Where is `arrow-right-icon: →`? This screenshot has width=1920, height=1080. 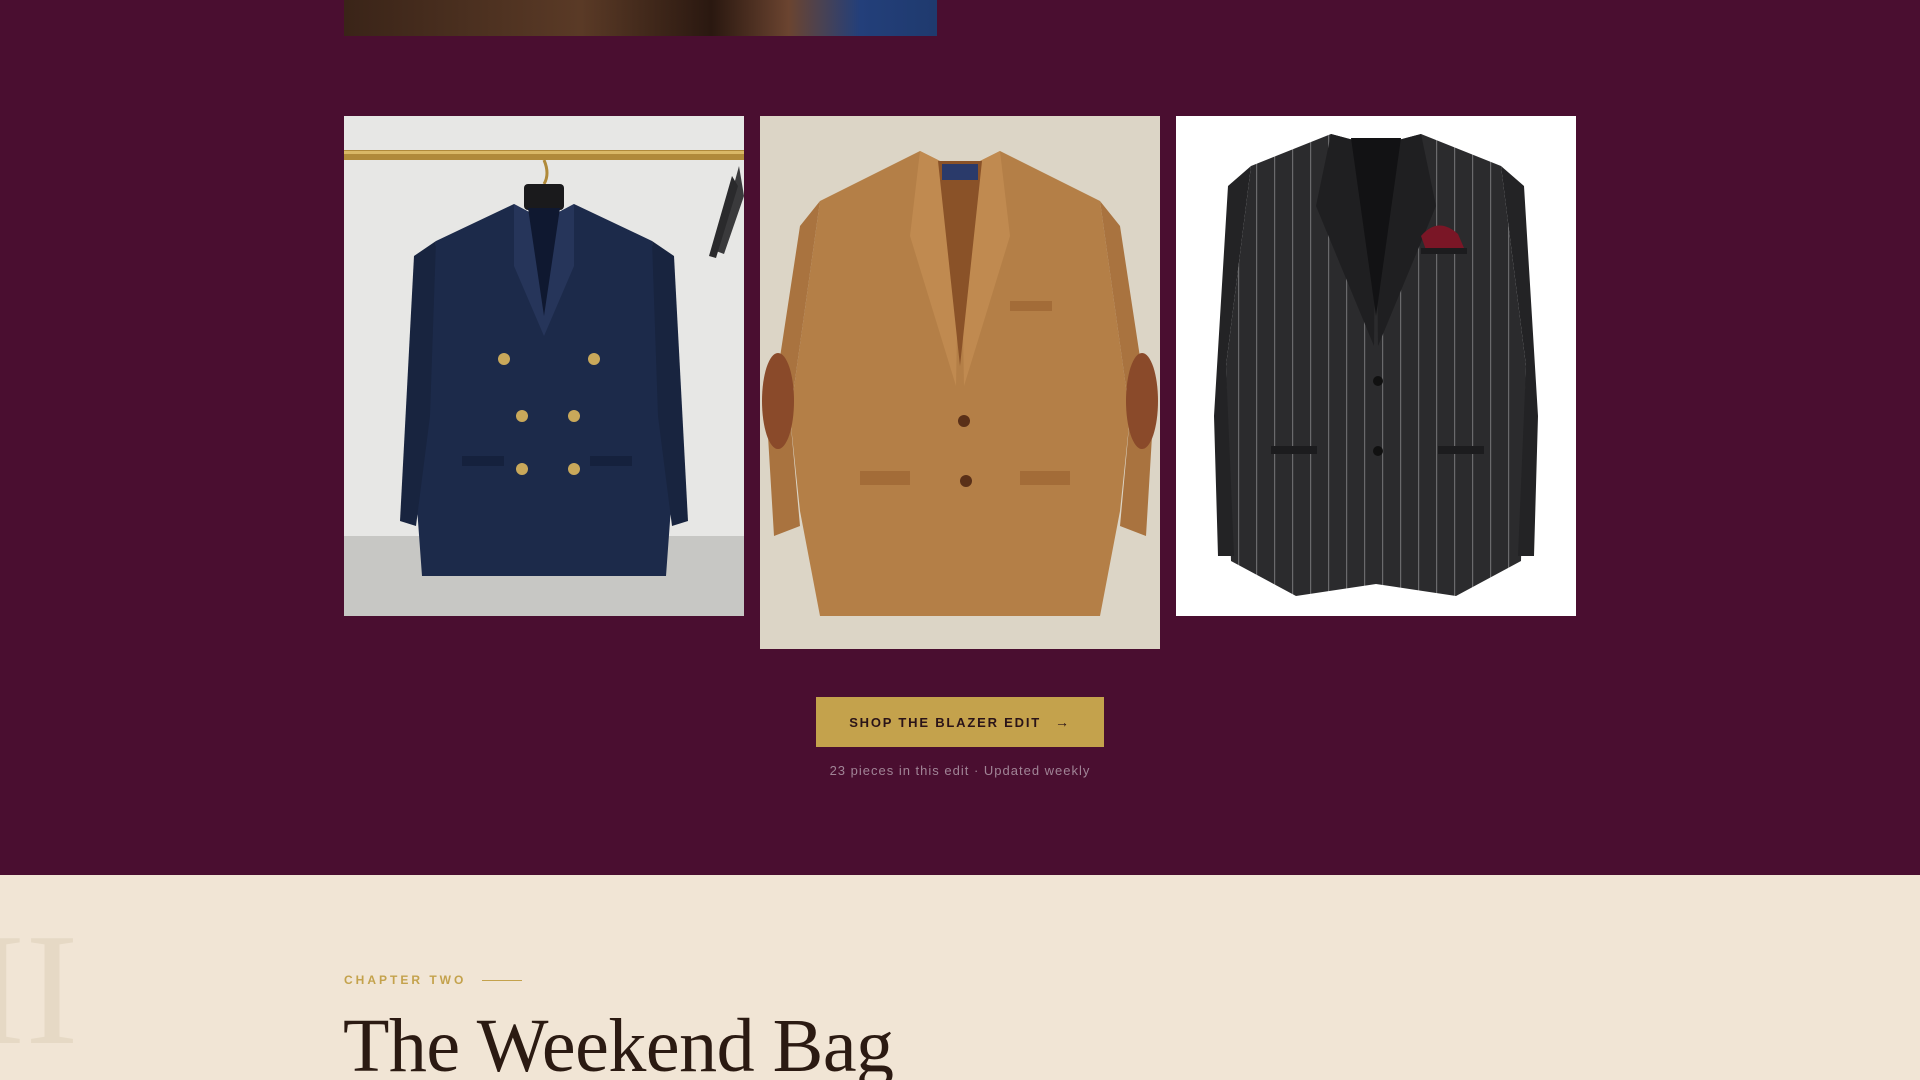 arrow-right-icon: → is located at coordinates (1062, 722).